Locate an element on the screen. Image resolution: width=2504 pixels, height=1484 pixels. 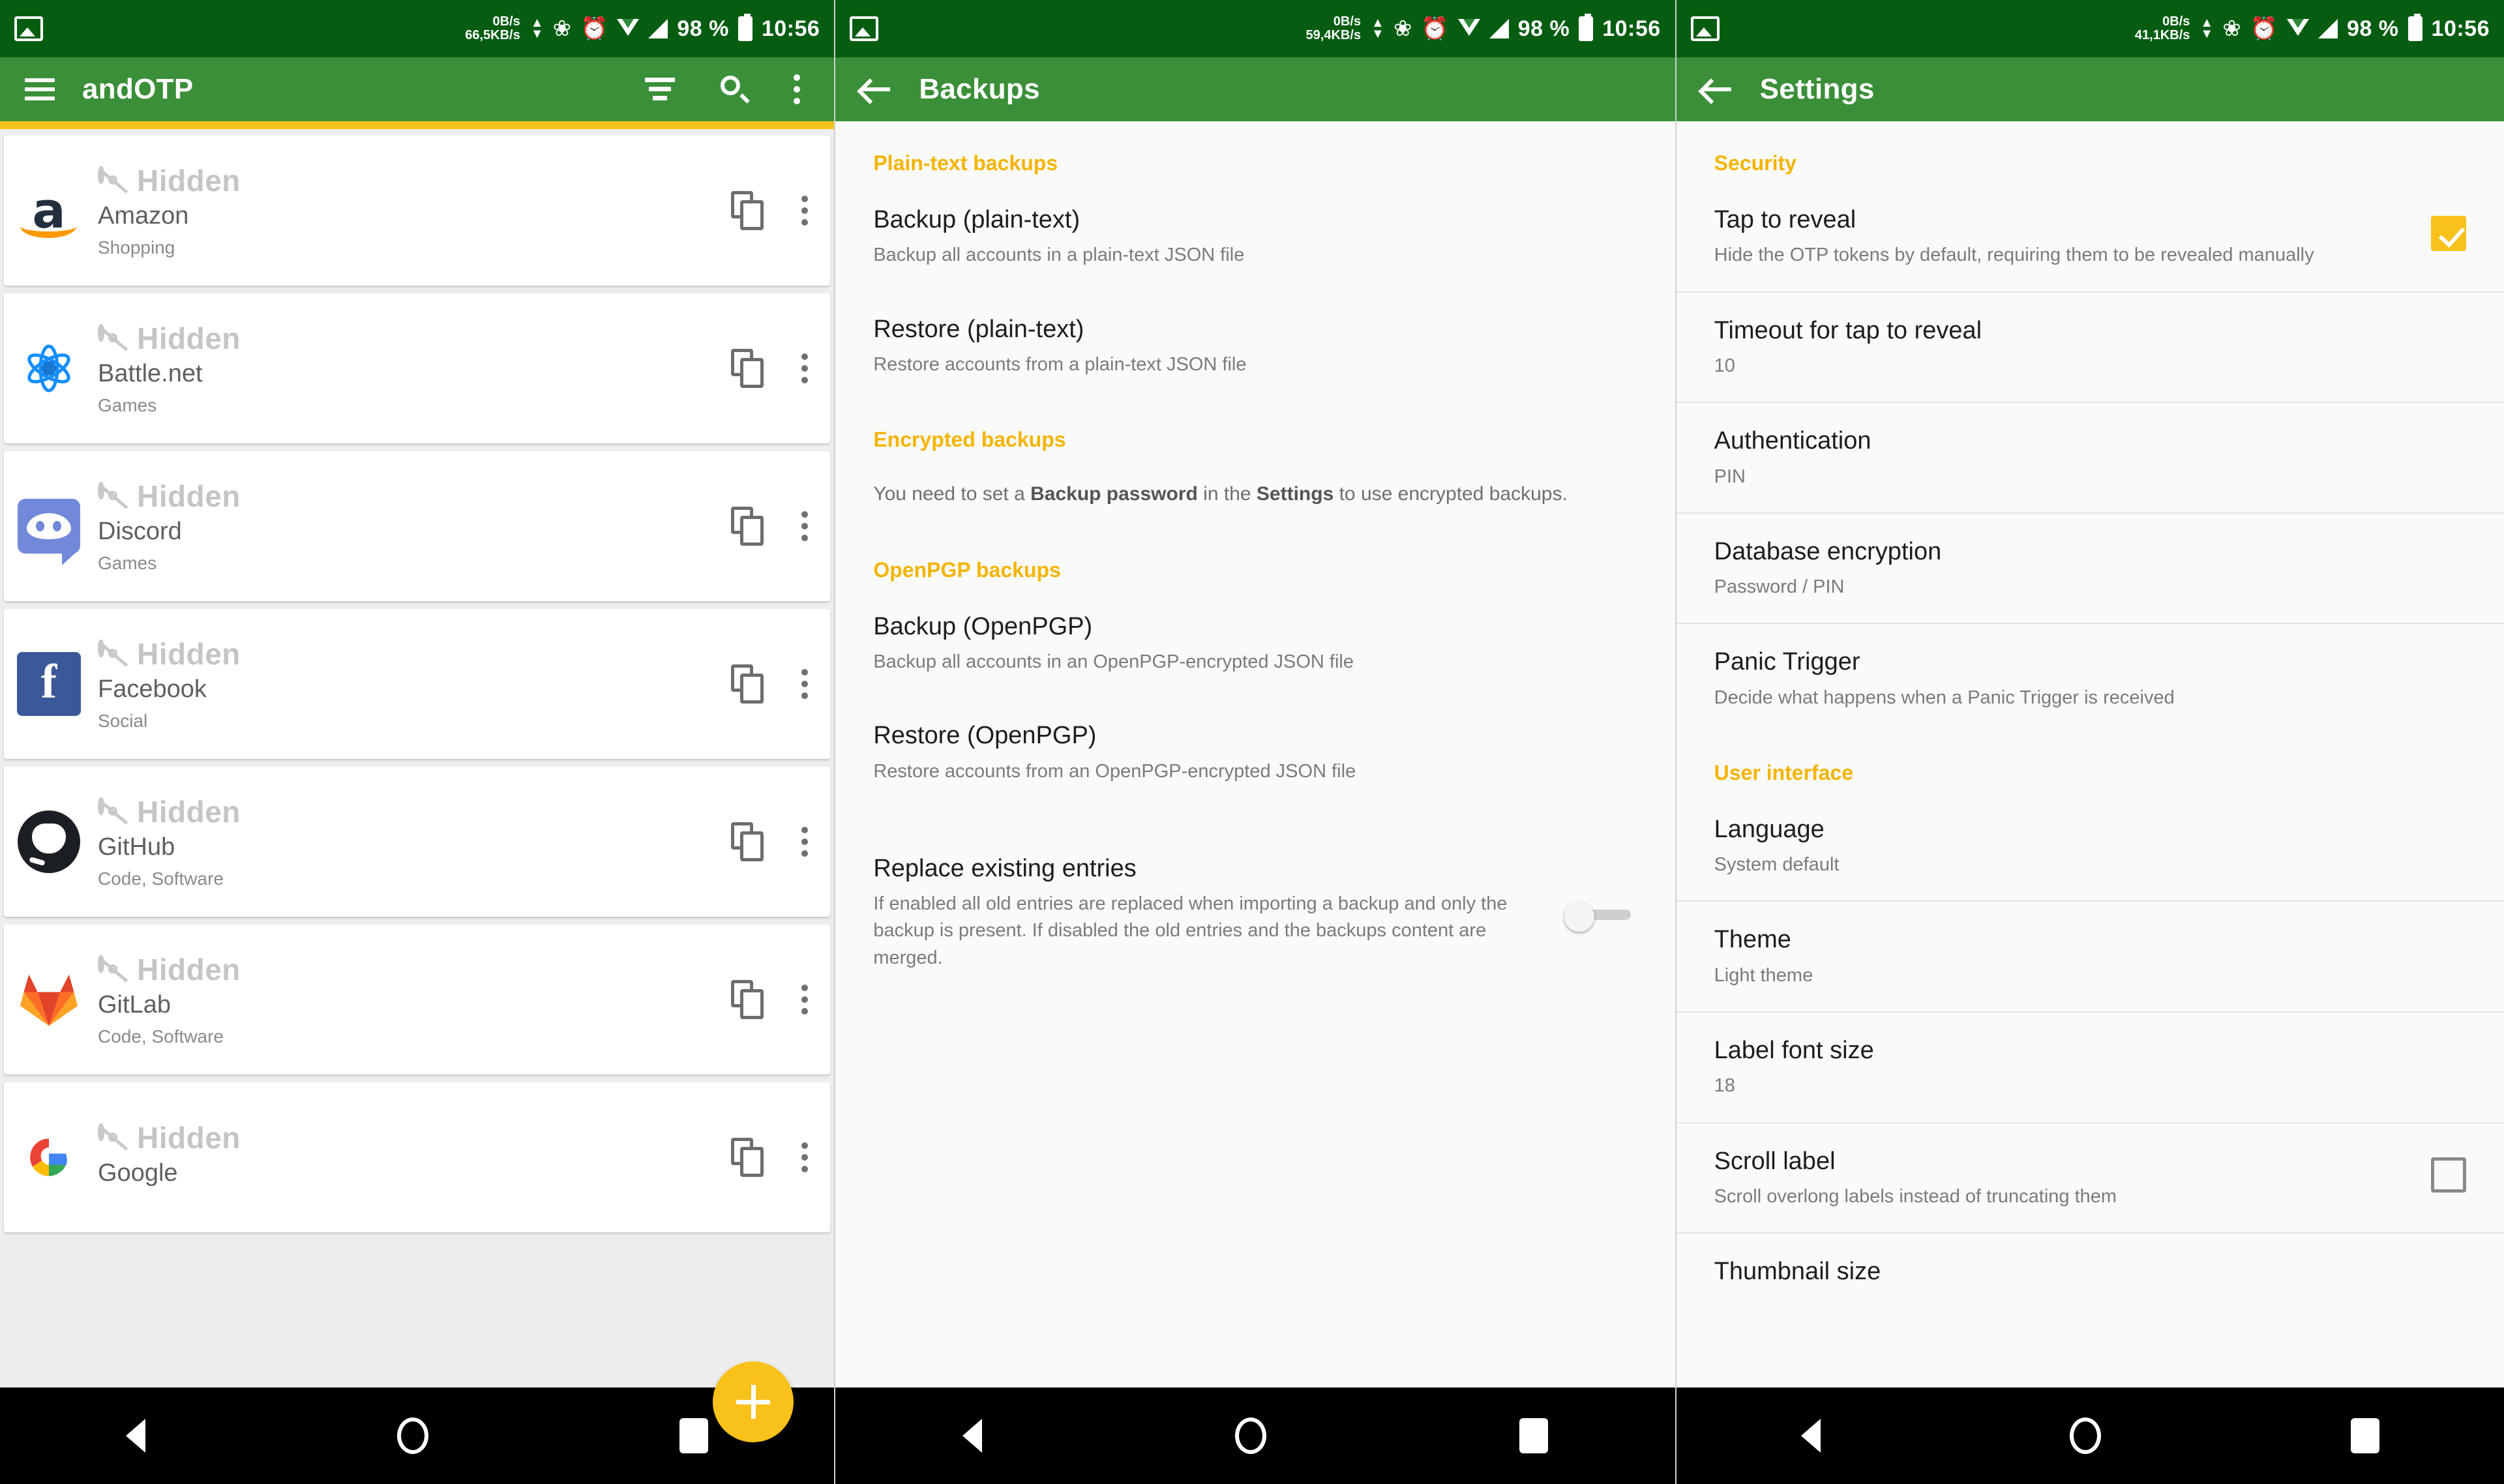
note-part-2: in the is located at coordinates (1227, 494).